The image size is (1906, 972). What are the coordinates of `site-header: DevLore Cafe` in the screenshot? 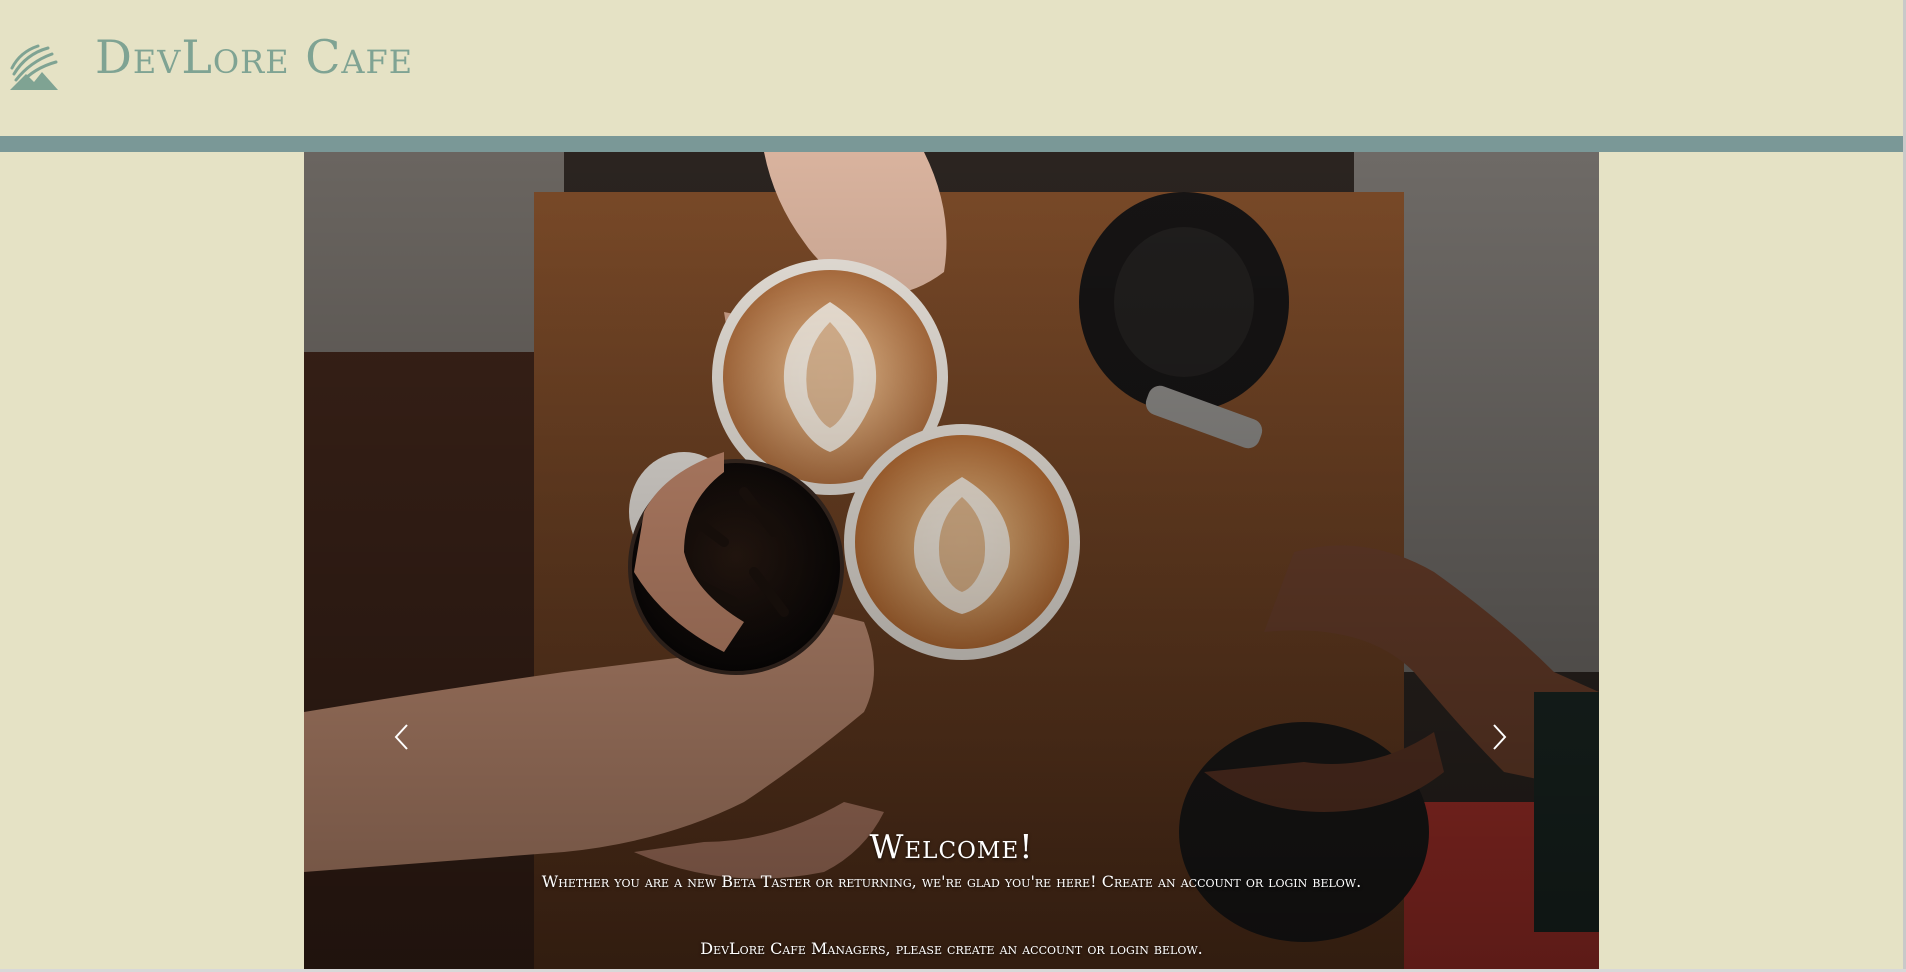 It's located at (951, 68).